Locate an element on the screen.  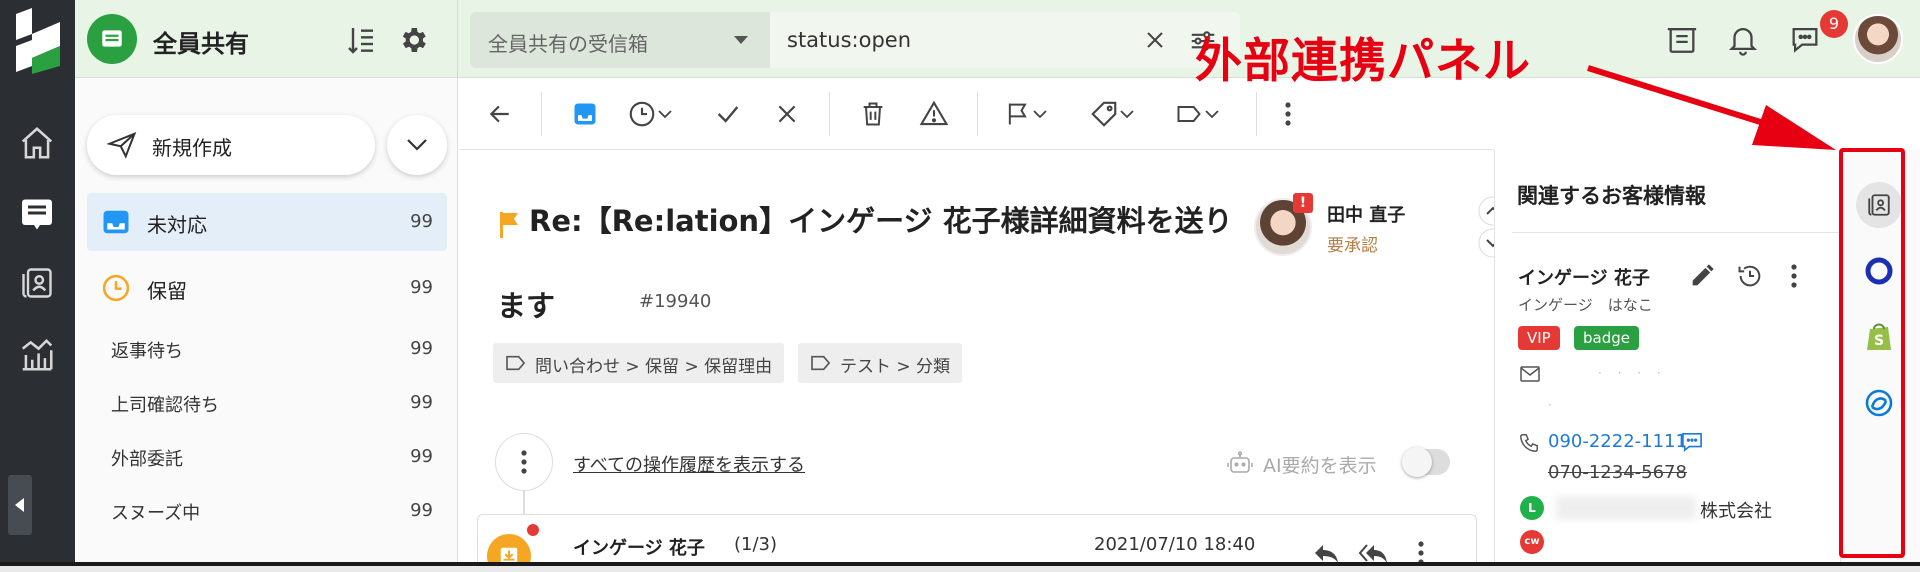
redacted-email: · · · · is located at coordinates (1632, 373).